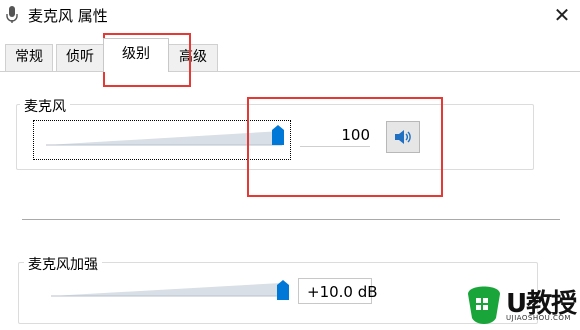 The image size is (580, 330). What do you see at coordinates (335, 135) in the screenshot?
I see `microphone-level-value: 100` at bounding box center [335, 135].